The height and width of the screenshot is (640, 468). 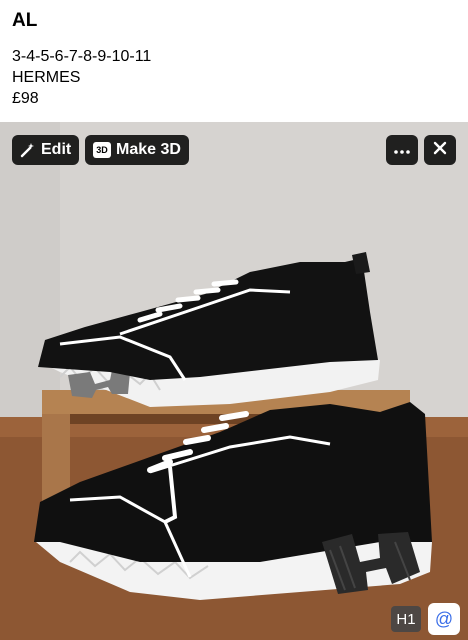 I want to click on close-icon, so click(x=440, y=150).